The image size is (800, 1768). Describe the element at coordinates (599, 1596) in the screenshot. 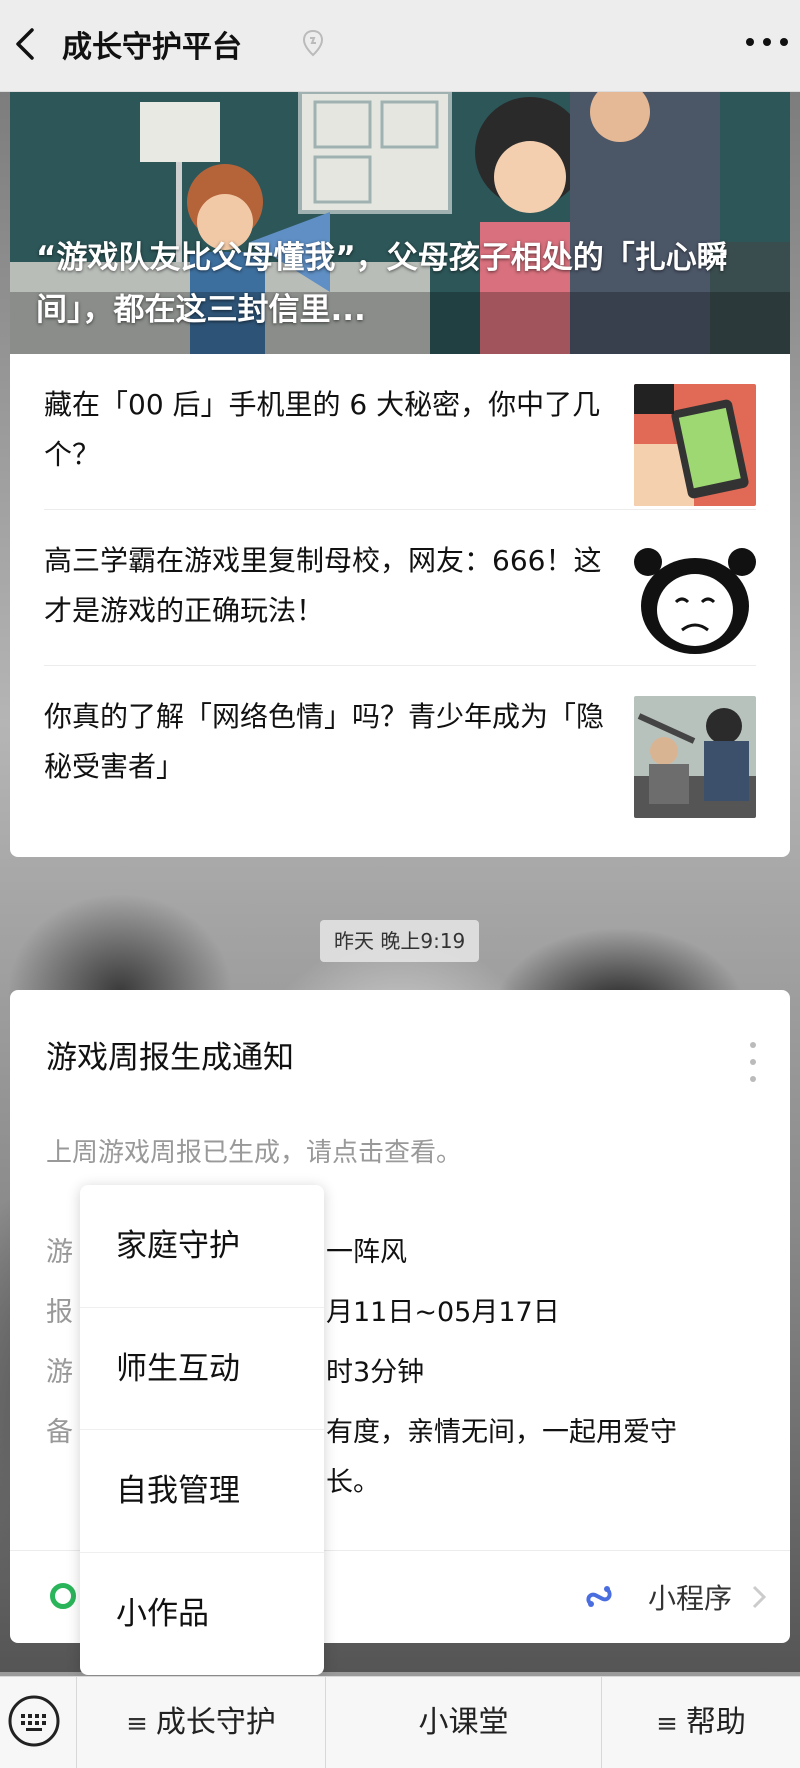

I see `mini-program-icon` at that location.